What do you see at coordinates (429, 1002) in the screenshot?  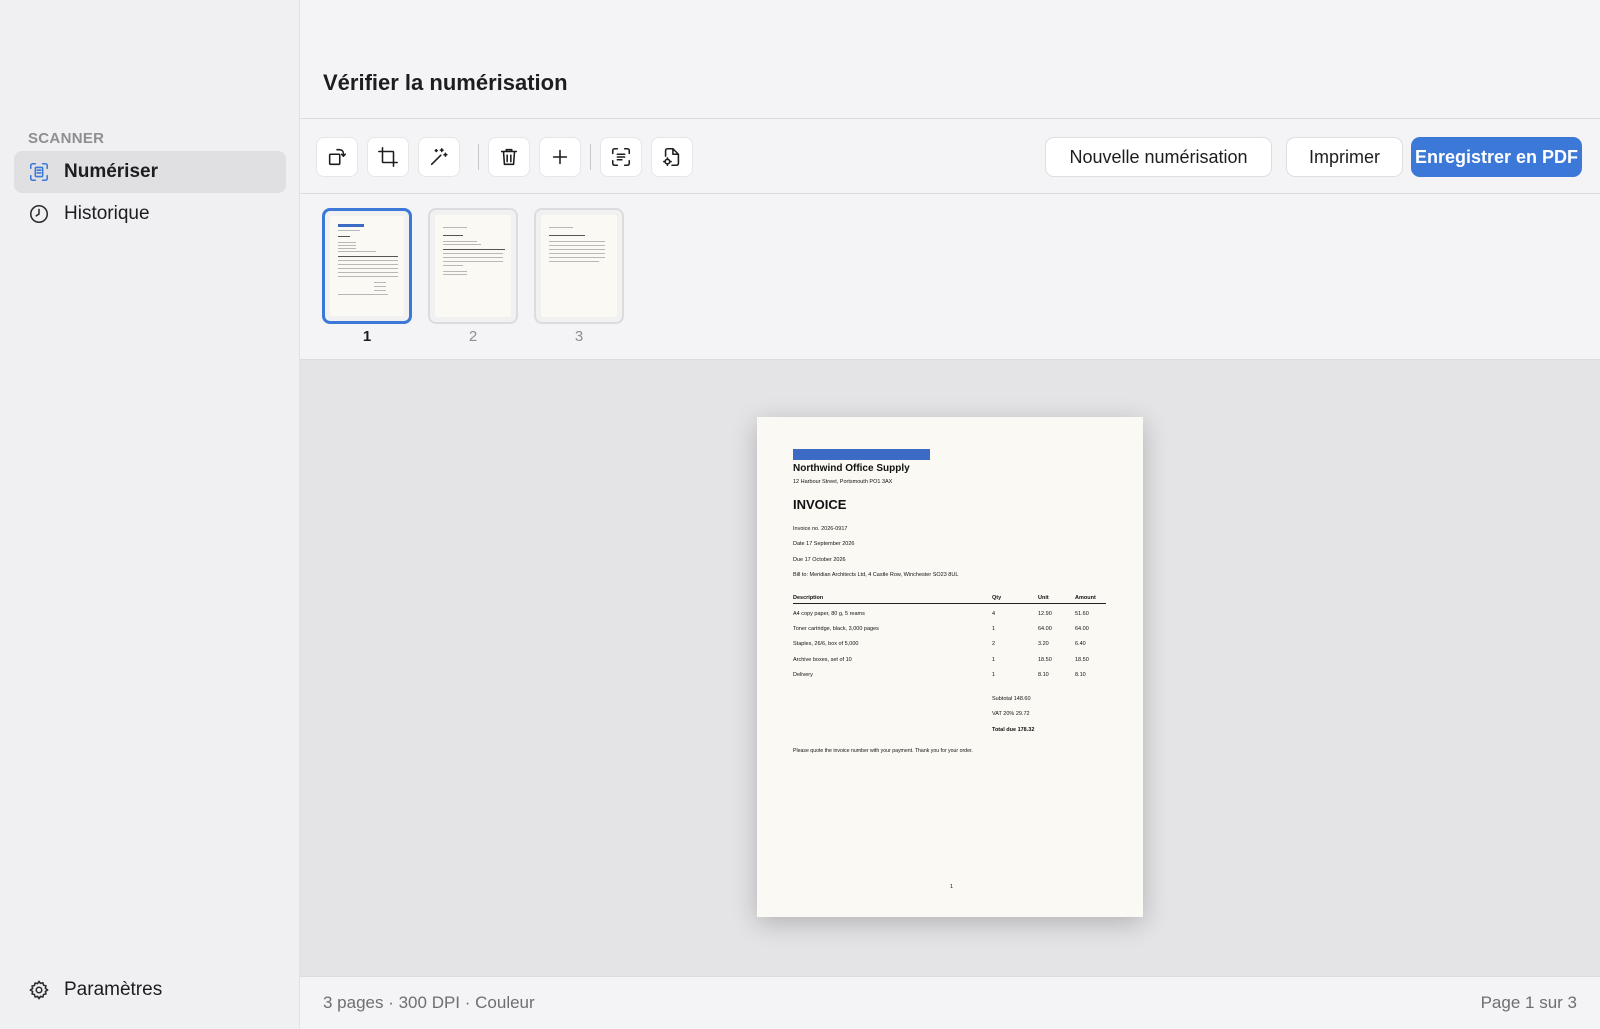 I see `scan-info: 3 pages · 300 DPI · Couleur` at bounding box center [429, 1002].